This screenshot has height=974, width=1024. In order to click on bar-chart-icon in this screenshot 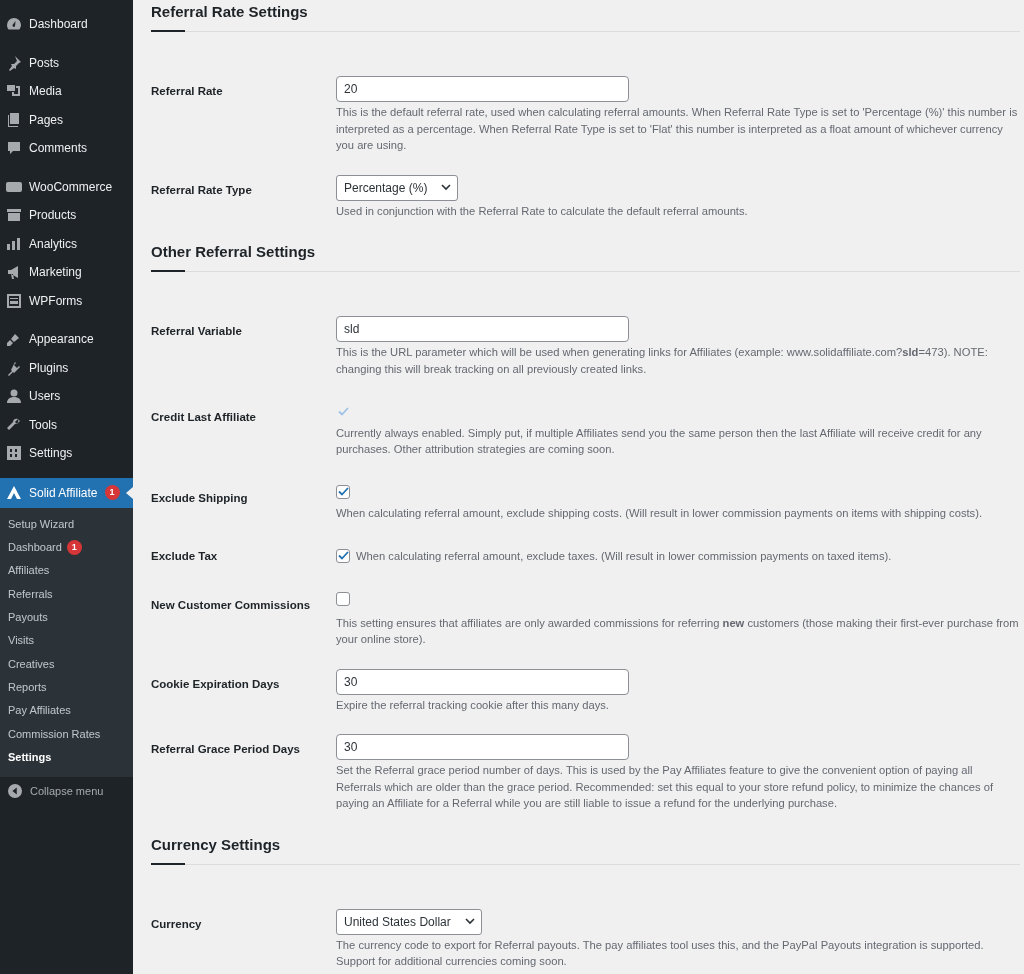, I will do `click(14, 243)`.